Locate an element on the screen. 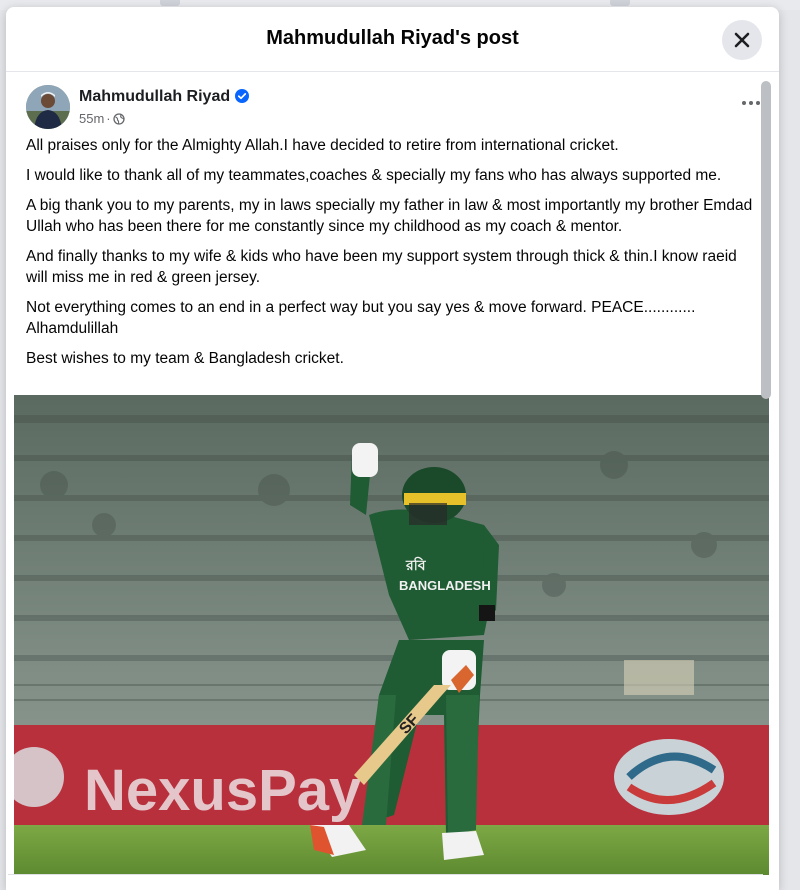 The height and width of the screenshot is (890, 800). author-name-text: Mahmudullah Riyad is located at coordinates (154, 96).